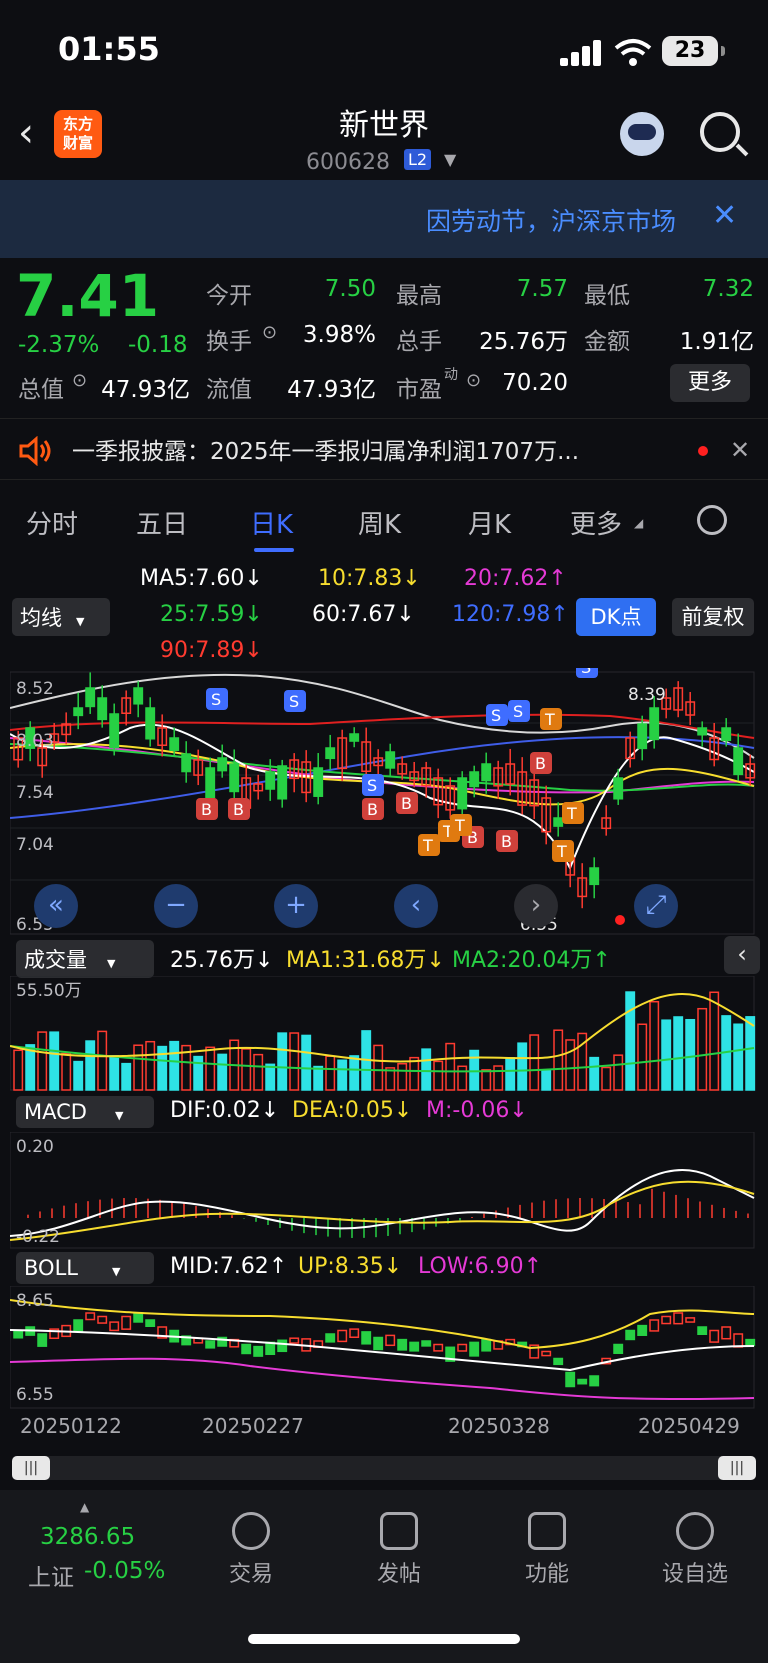 The height and width of the screenshot is (1663, 768). I want to click on main-axis-2: 8.03, so click(35, 741).